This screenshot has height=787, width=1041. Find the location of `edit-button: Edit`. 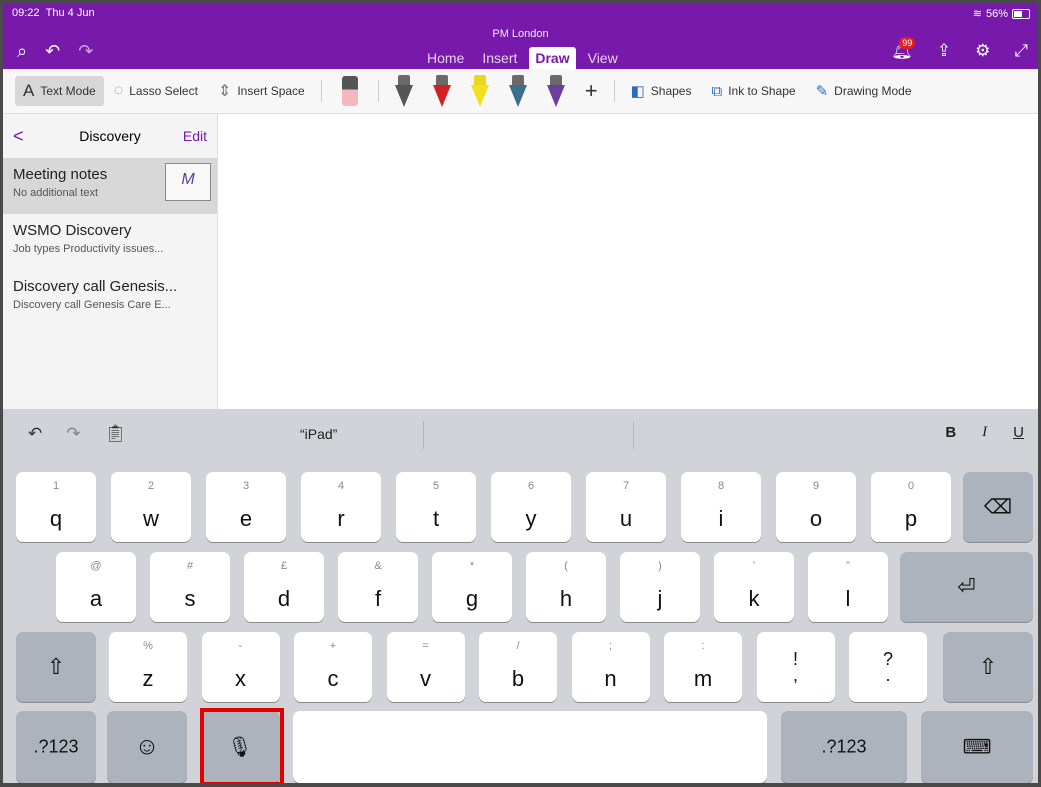

edit-button: Edit is located at coordinates (187, 136).